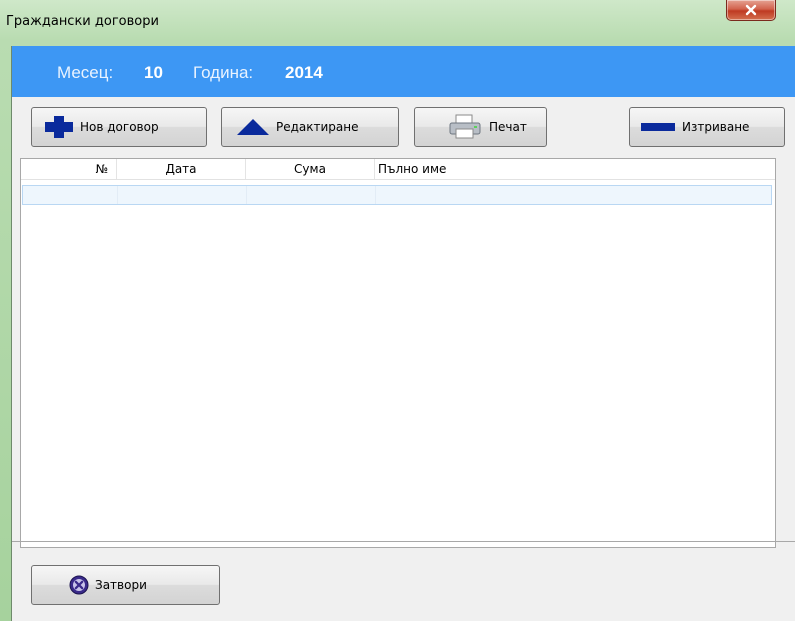  I want to click on window-close-button, so click(751, 10).